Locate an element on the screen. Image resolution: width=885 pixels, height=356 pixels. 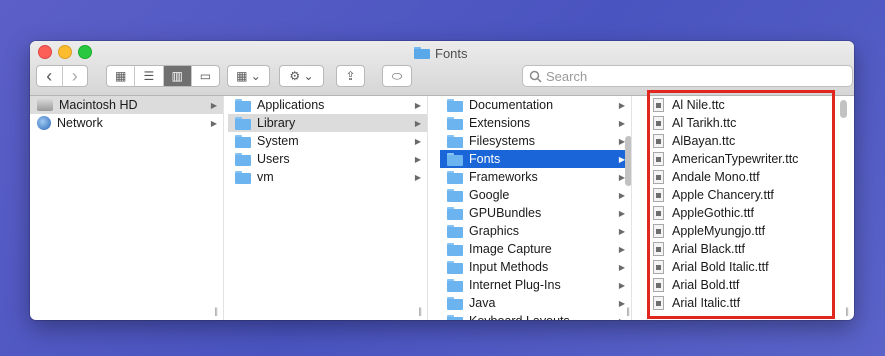
share-icon: ⇪ is located at coordinates (350, 76).